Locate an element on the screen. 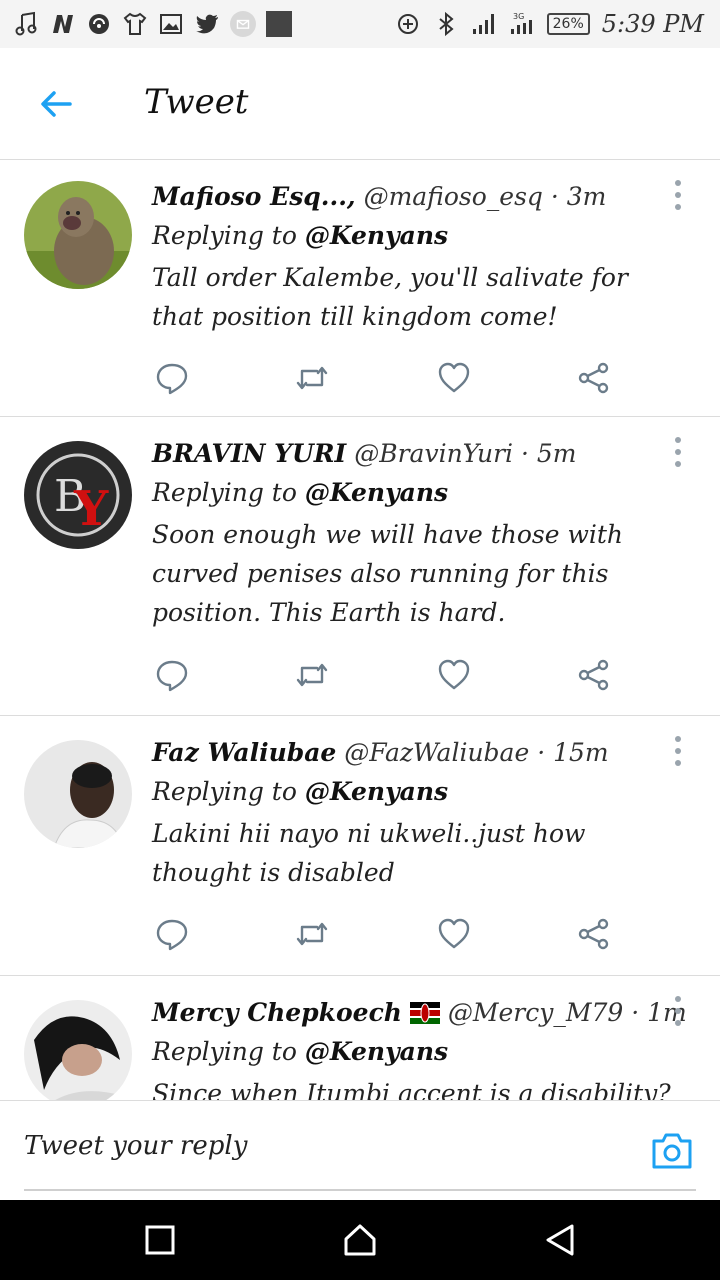 This screenshot has height=1280, width=720. tweet-meta: BRAVIN YURI @BravinYuri · 5m is located at coordinates (417, 454).